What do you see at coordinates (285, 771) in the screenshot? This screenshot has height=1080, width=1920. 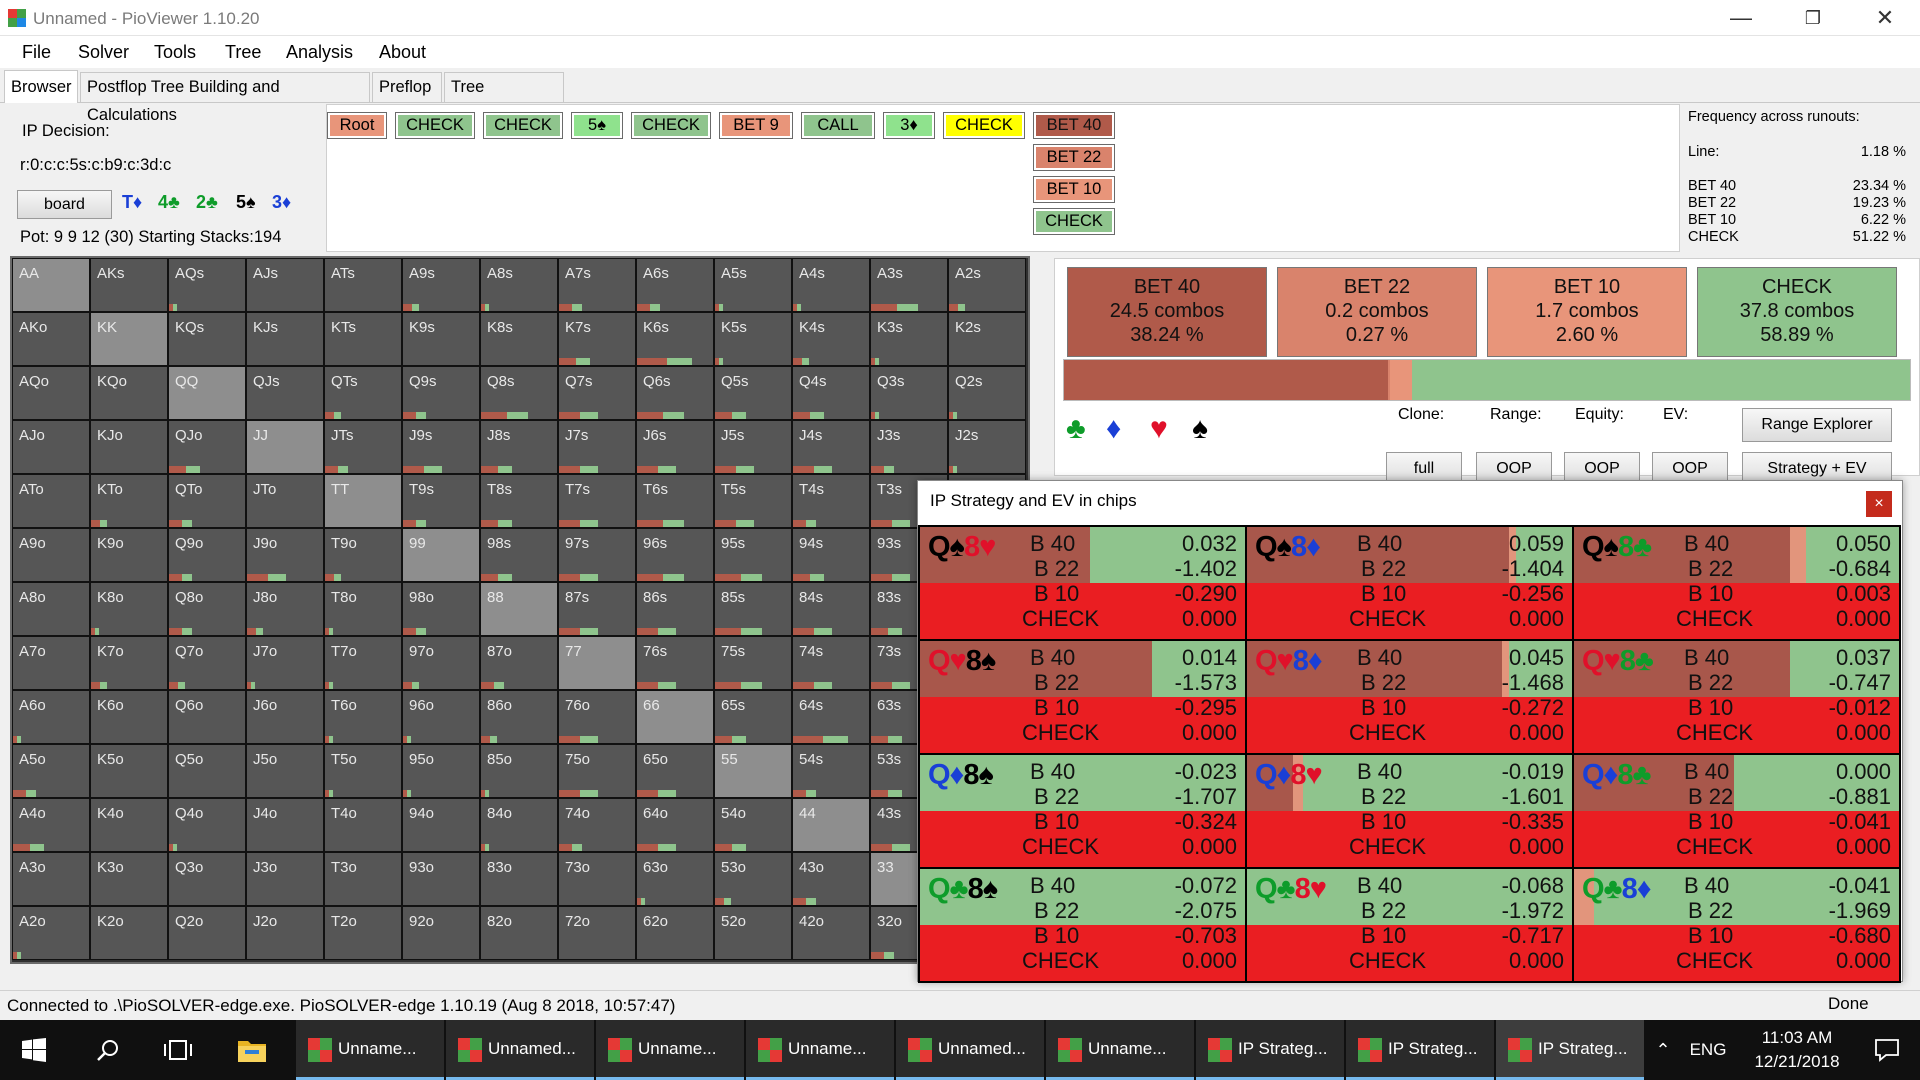 I see `hand-cell-J5o: J5o` at bounding box center [285, 771].